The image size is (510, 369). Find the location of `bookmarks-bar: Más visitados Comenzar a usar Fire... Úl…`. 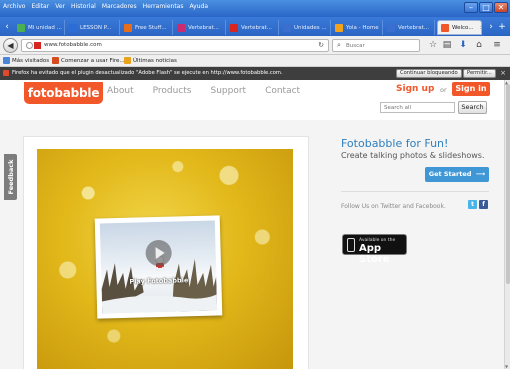

bookmarks-bar: Más visitados Comenzar a usar Fire... Úl… is located at coordinates (255, 61).